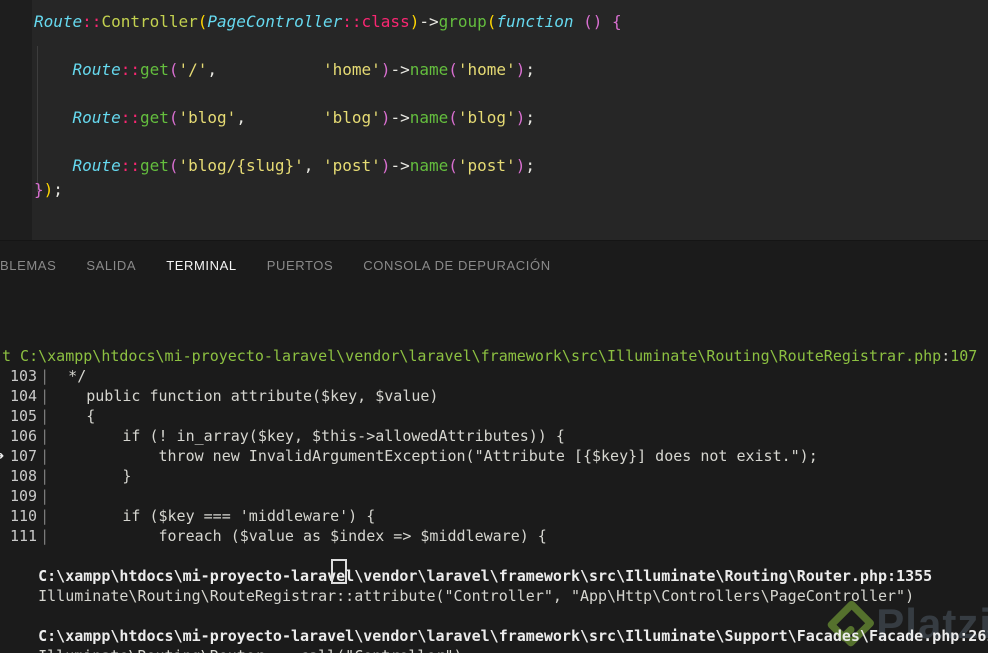 The width and height of the screenshot is (988, 653). What do you see at coordinates (48, 189) in the screenshot?
I see `code-line: });` at bounding box center [48, 189].